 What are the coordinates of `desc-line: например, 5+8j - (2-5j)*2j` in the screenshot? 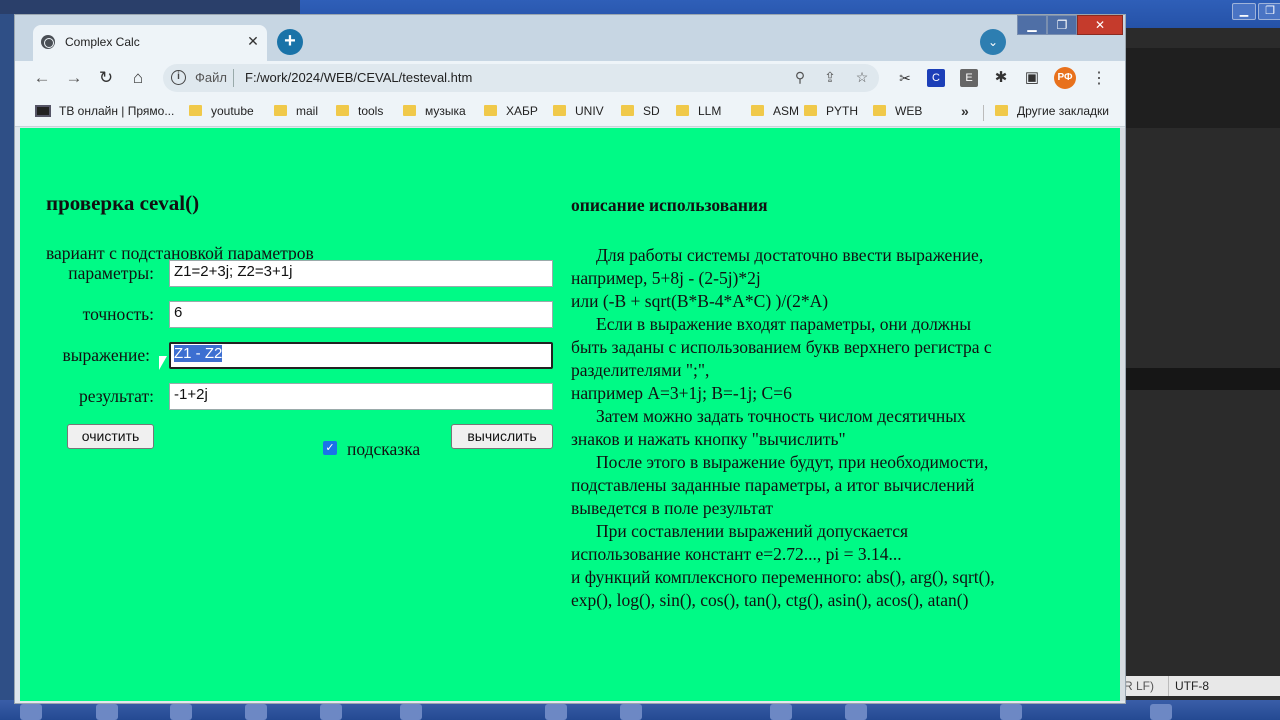 It's located at (666, 278).